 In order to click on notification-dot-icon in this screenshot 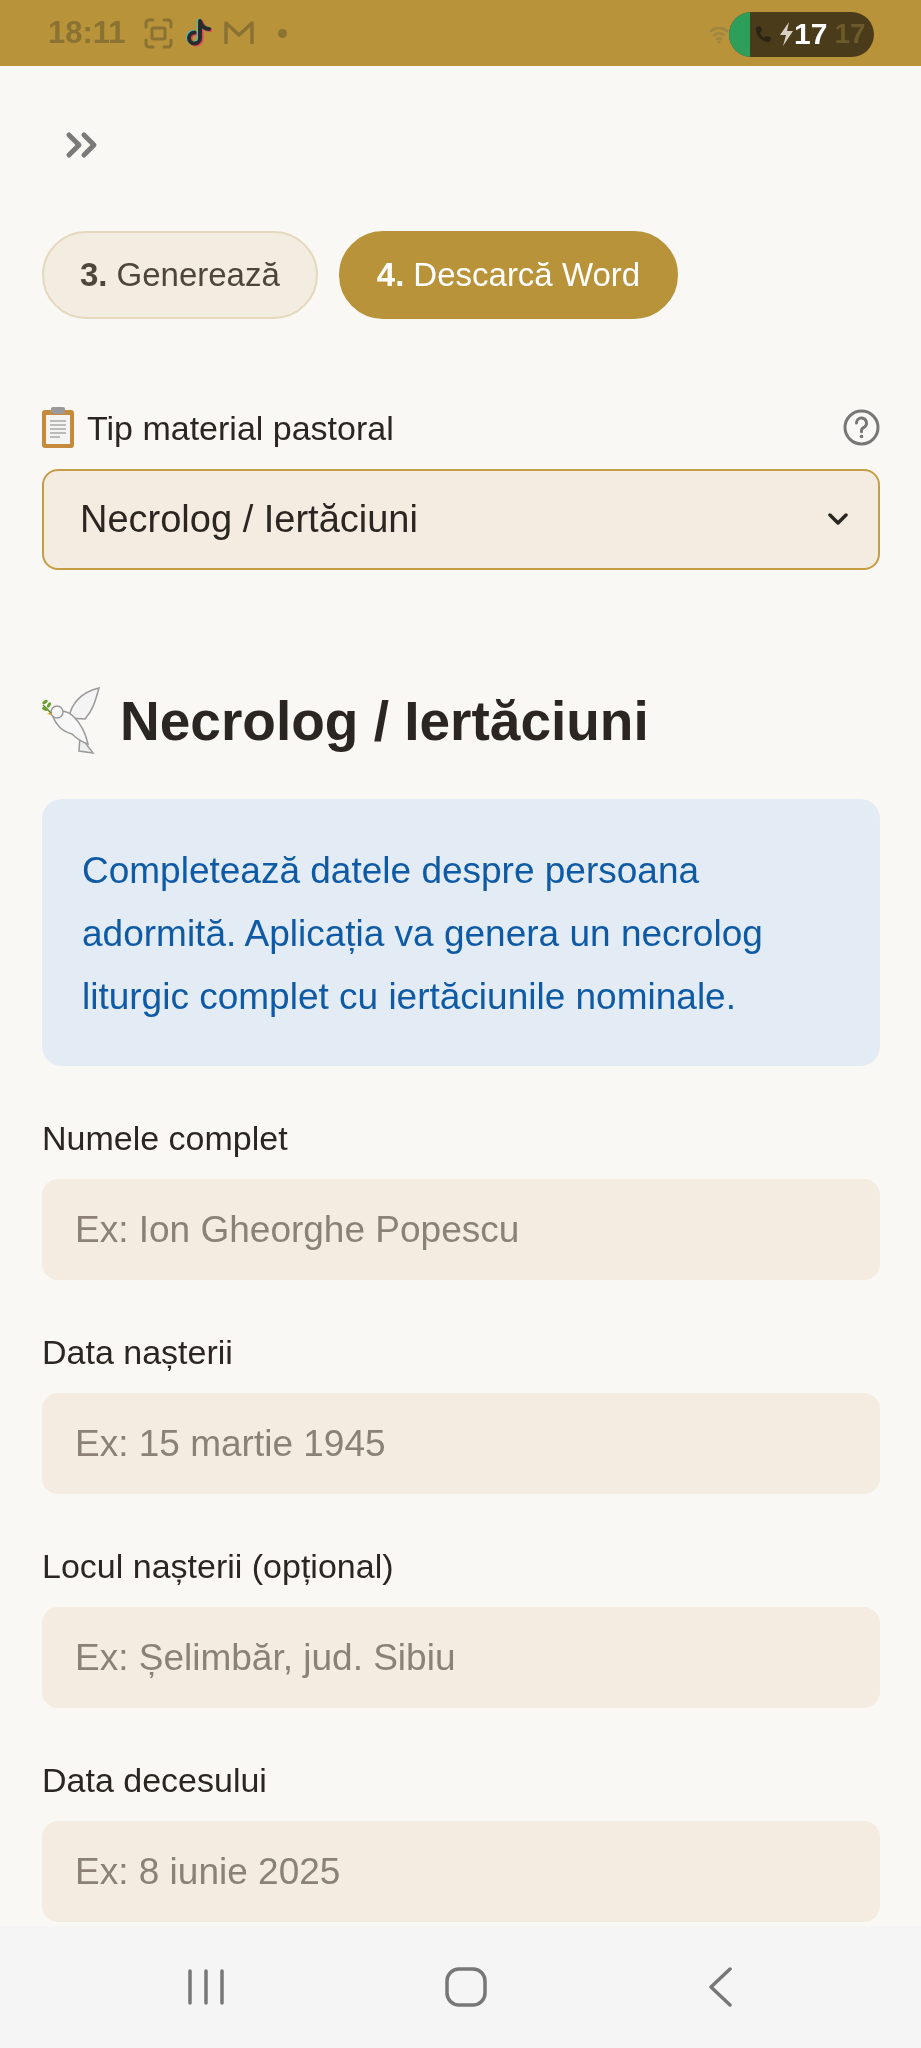, I will do `click(282, 33)`.